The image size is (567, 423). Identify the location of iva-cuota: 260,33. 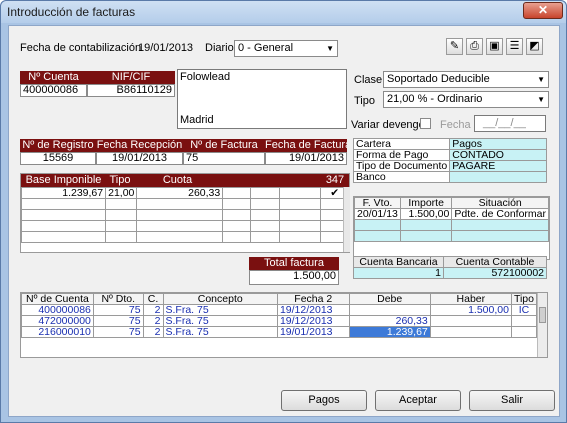
(180, 193).